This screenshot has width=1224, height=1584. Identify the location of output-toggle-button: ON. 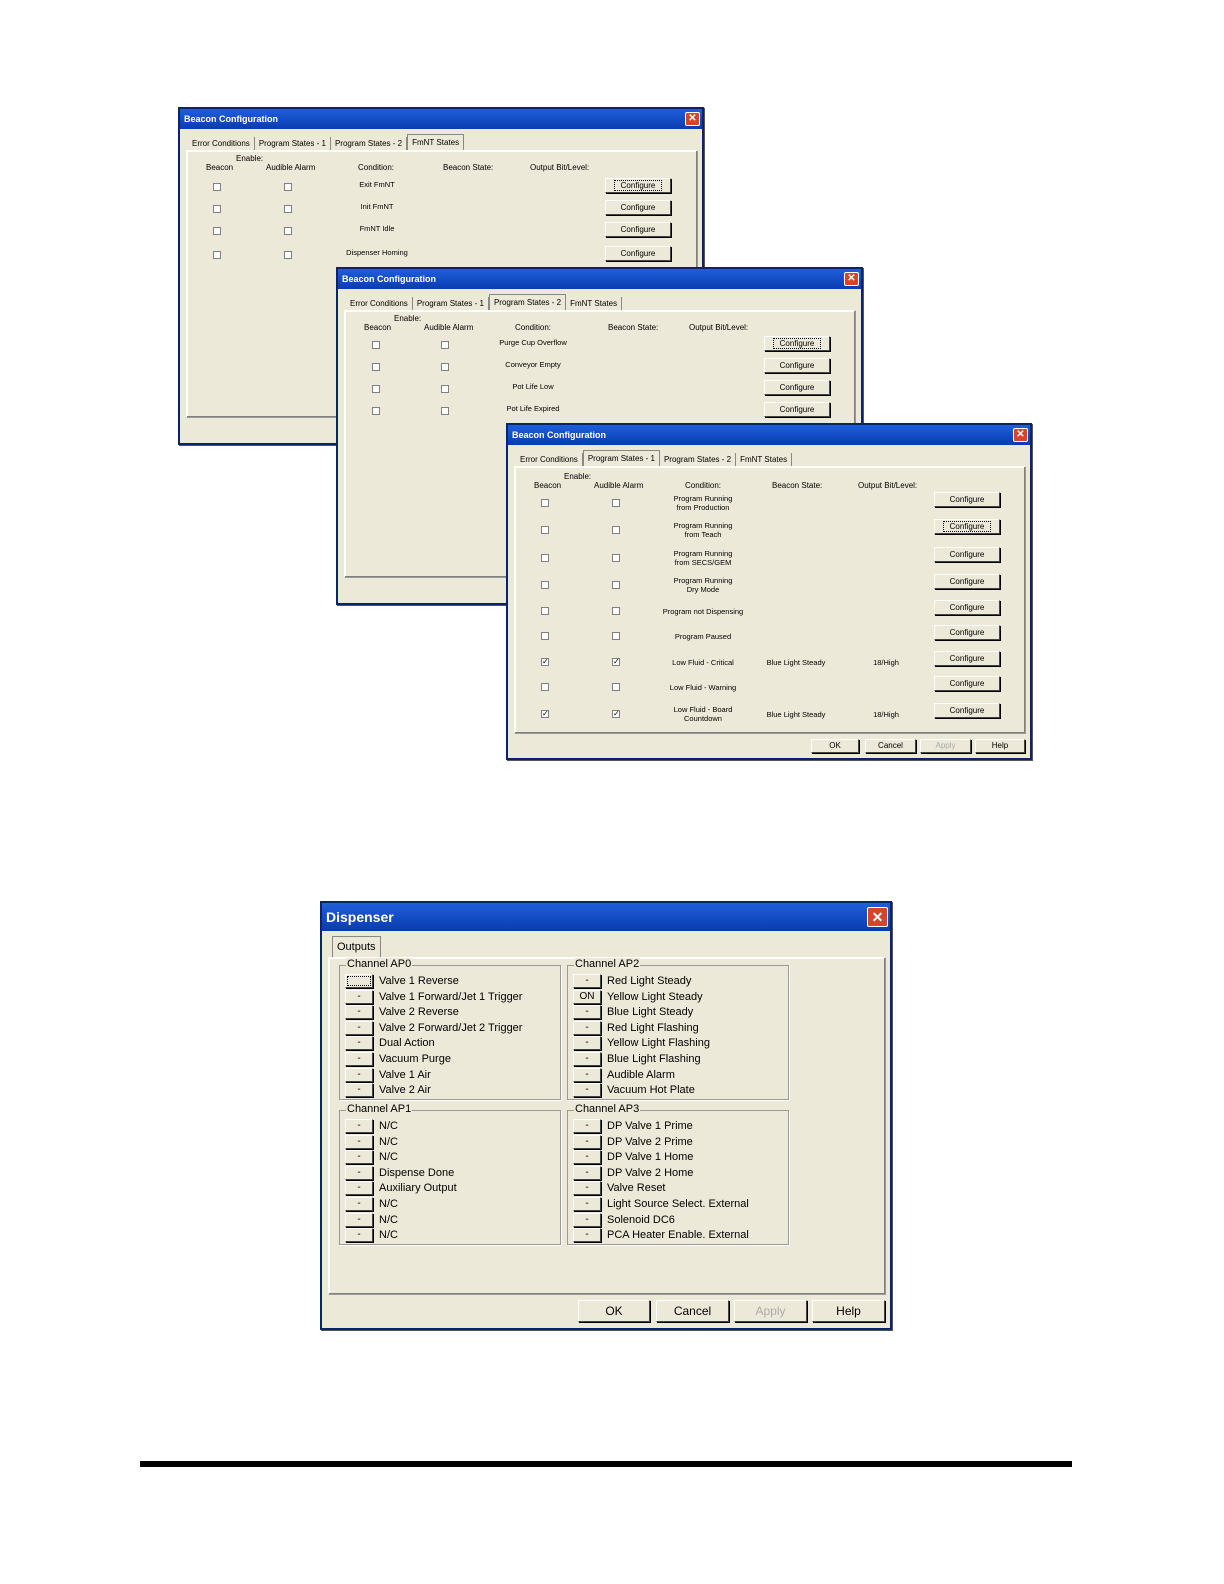
(587, 996).